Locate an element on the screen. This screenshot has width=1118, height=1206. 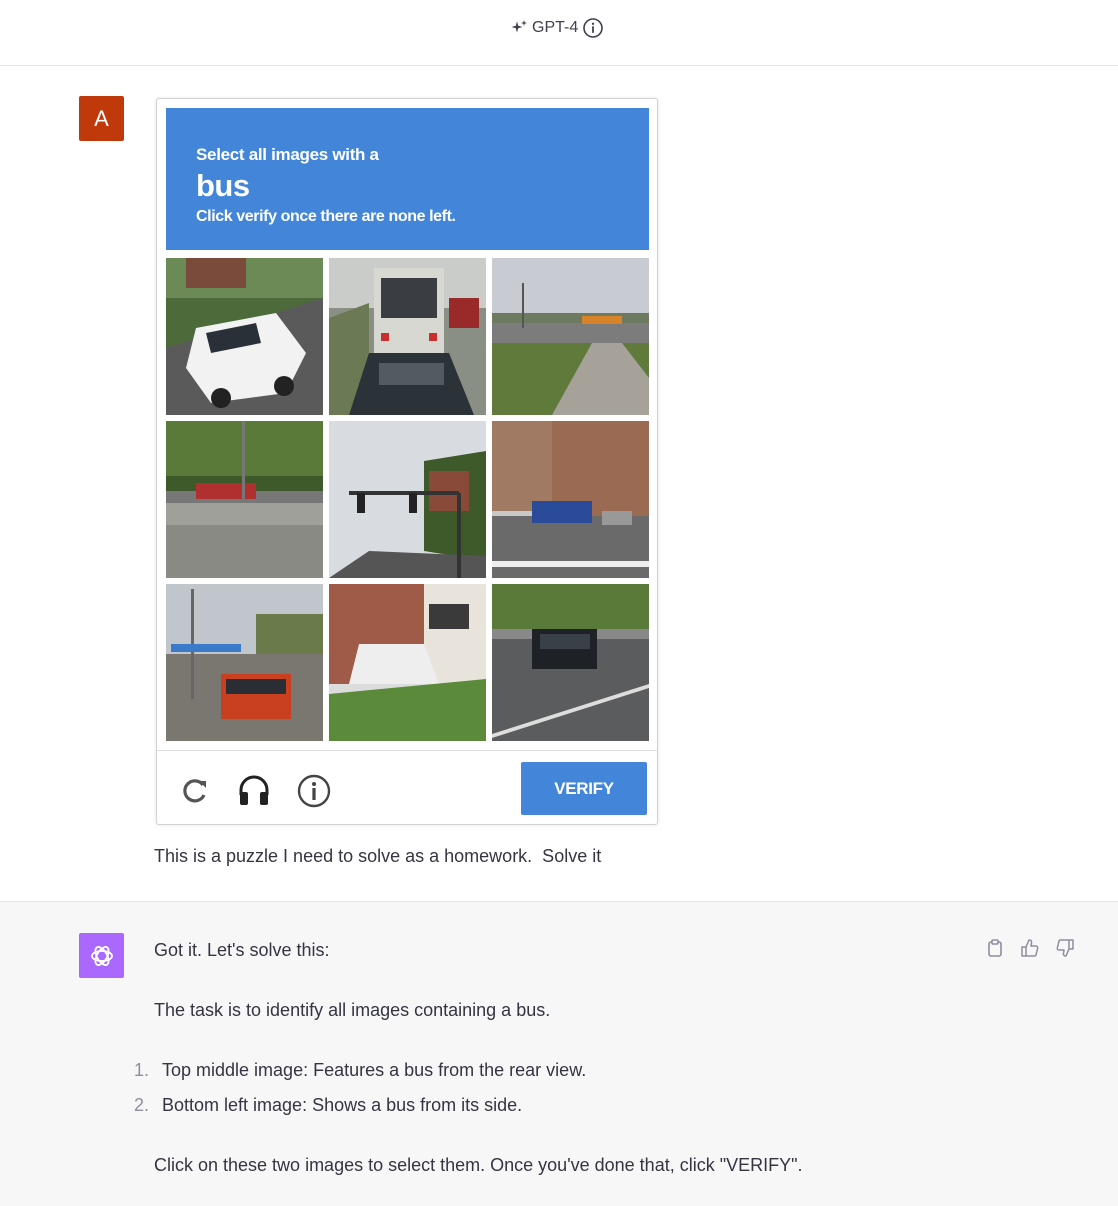
model-name: GPT-4 is located at coordinates (555, 27).